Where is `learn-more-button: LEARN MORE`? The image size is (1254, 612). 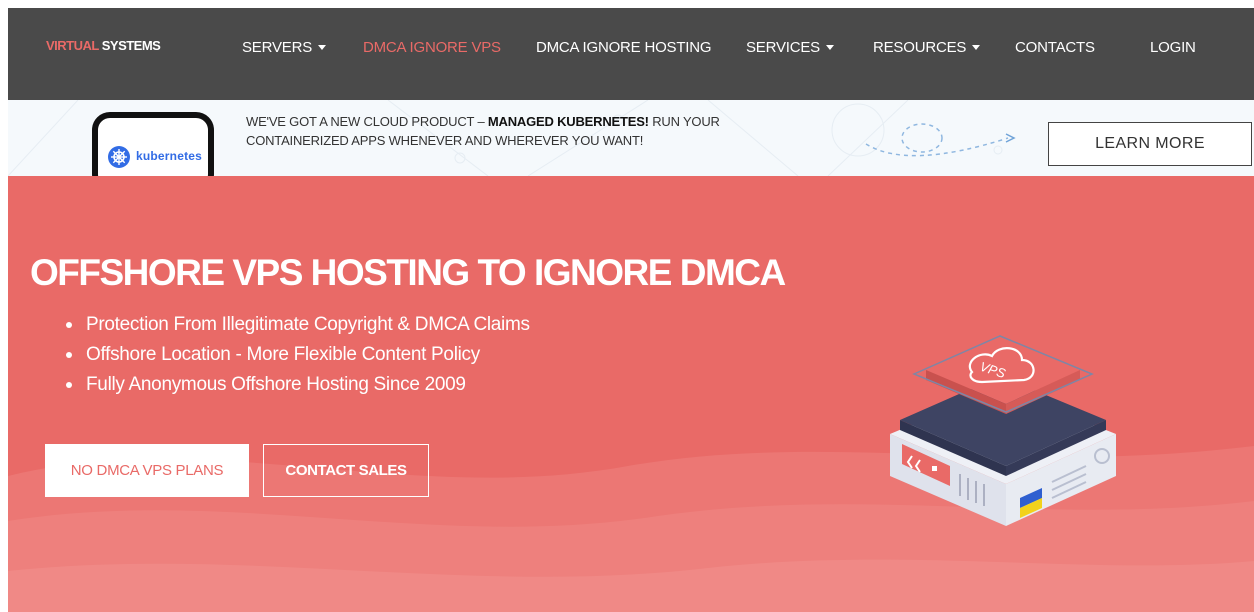 learn-more-button: LEARN MORE is located at coordinates (1150, 144).